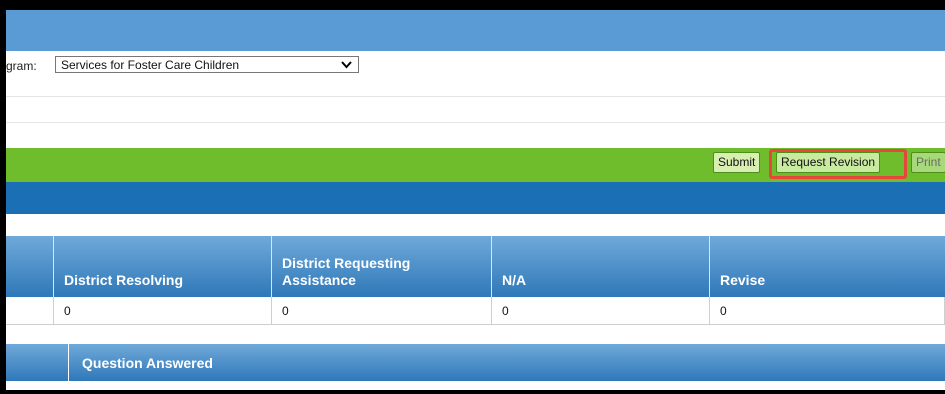  Describe the element at coordinates (346, 65) in the screenshot. I see `chevron-down-icon` at that location.